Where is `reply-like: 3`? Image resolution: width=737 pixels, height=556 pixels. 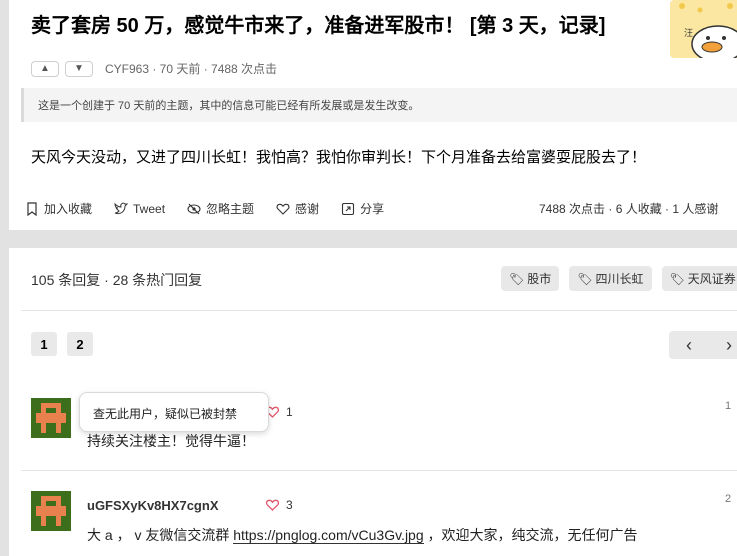 reply-like: 3 is located at coordinates (279, 505).